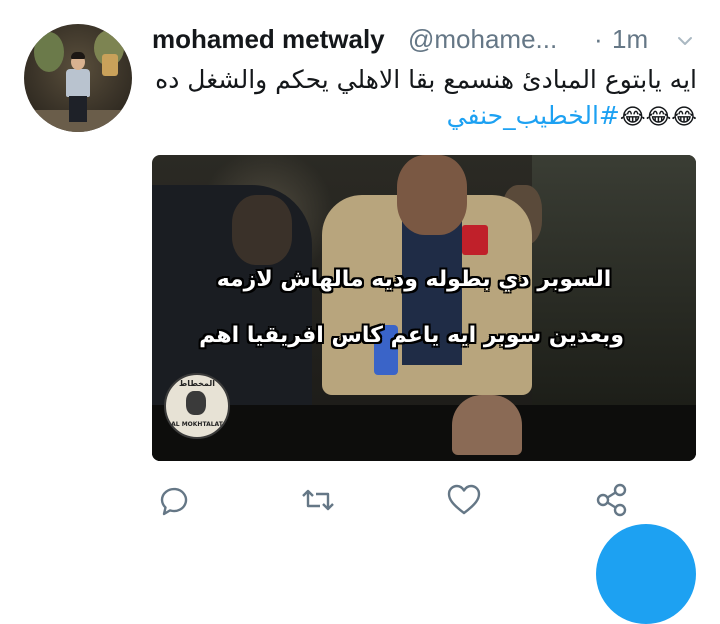 The width and height of the screenshot is (720, 624). I want to click on avatar, so click(78, 78).